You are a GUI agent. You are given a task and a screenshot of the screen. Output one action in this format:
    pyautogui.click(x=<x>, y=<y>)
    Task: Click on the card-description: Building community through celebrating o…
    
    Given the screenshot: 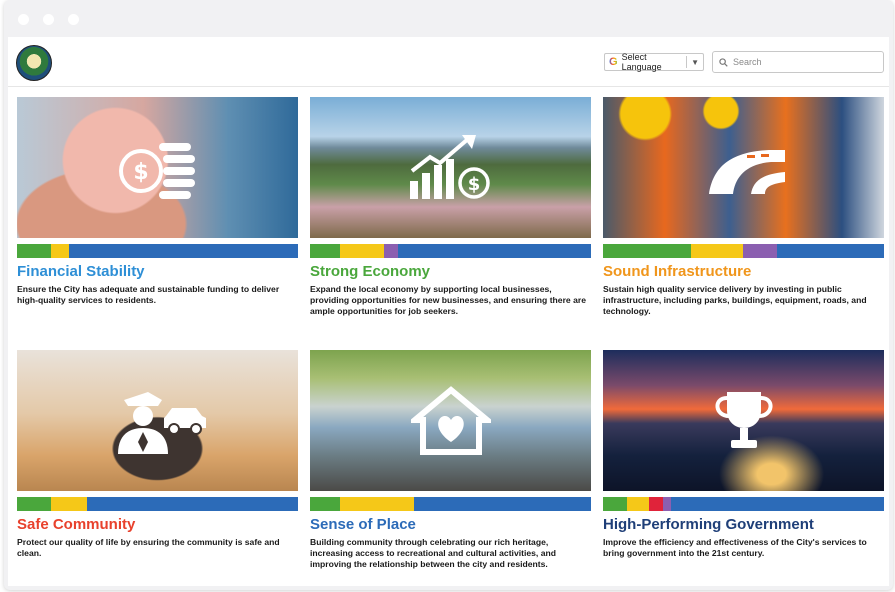 What is the action you would take?
    pyautogui.click(x=433, y=553)
    